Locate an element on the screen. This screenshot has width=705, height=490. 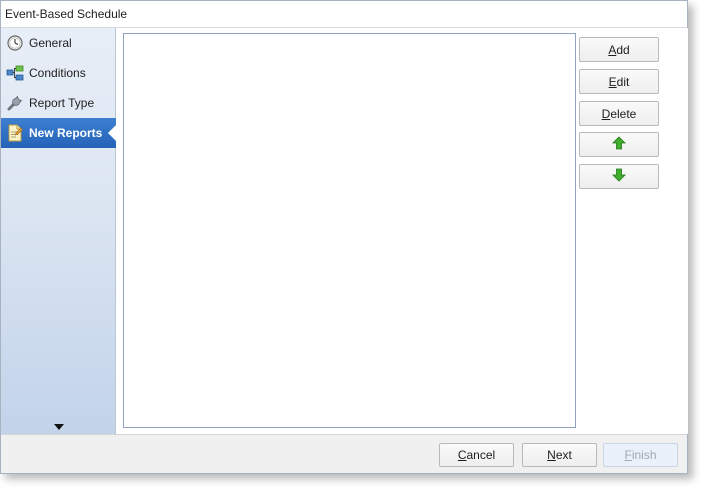
sidebar-item-label: Conditions is located at coordinates (57, 73).